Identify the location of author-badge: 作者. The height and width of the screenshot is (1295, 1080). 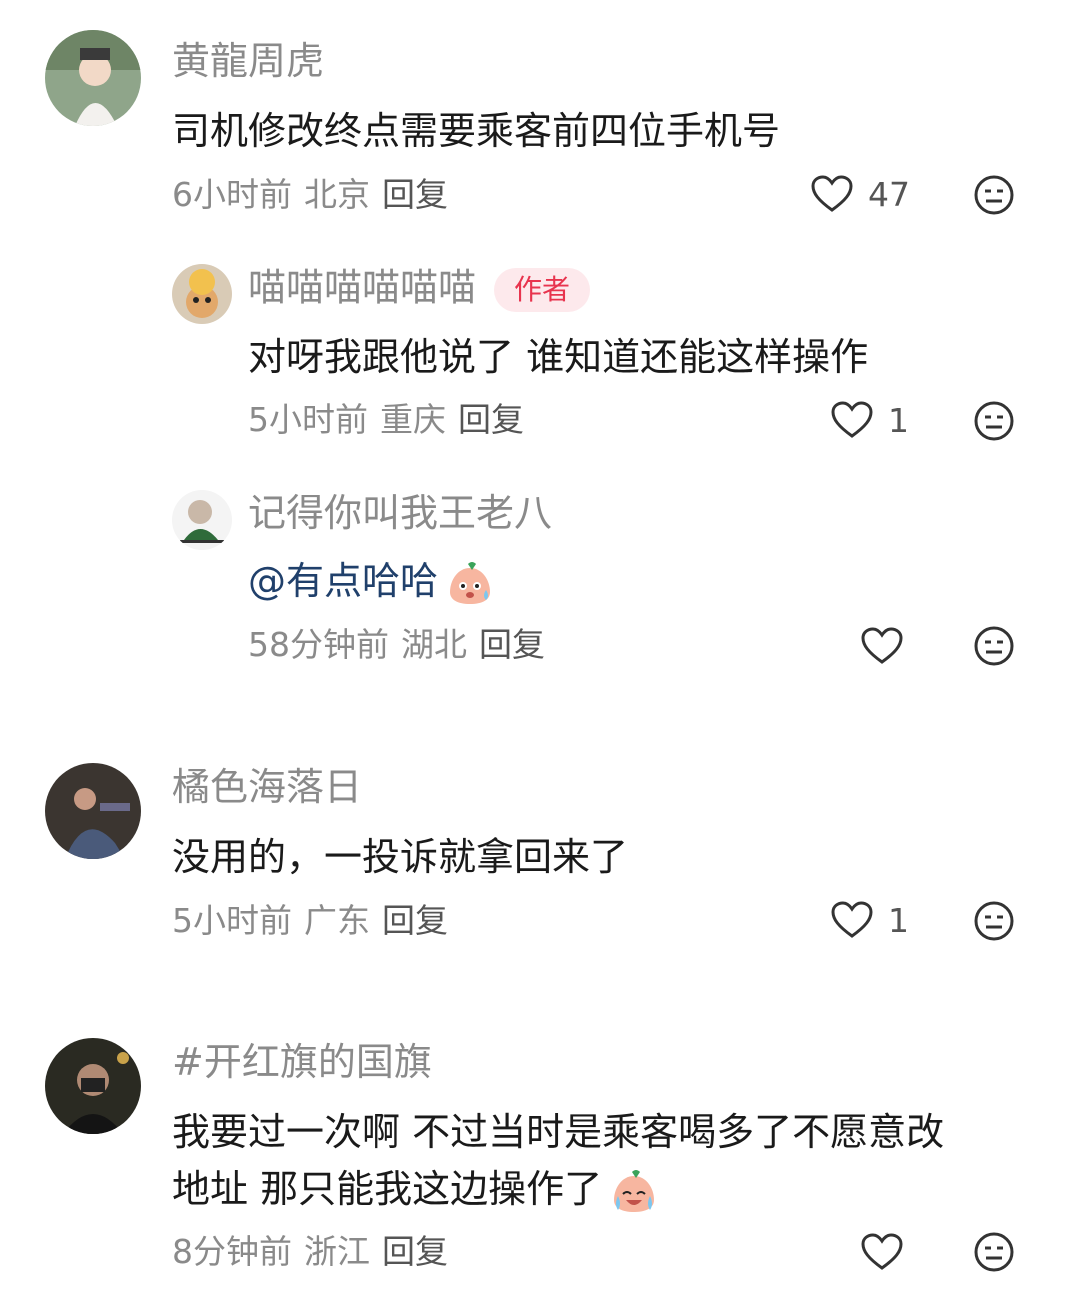
(542, 290).